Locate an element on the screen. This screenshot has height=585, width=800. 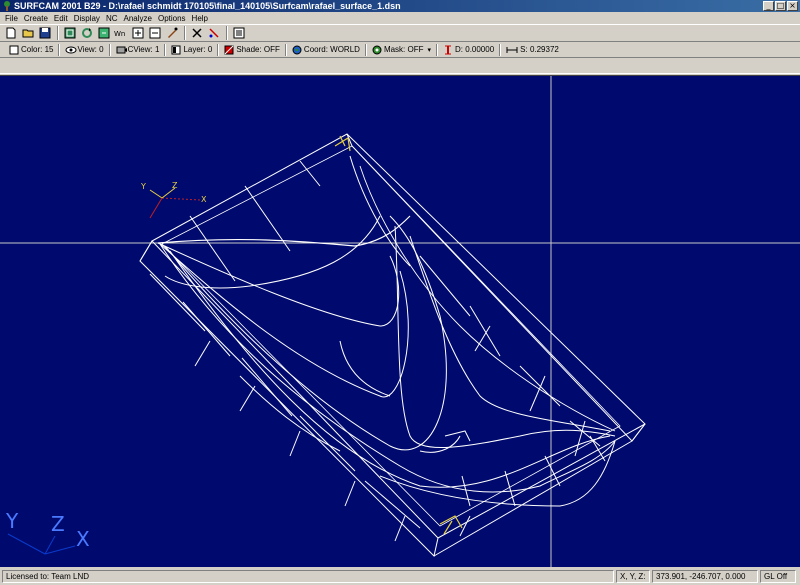
zoom-in-icon is located at coordinates (138, 33).